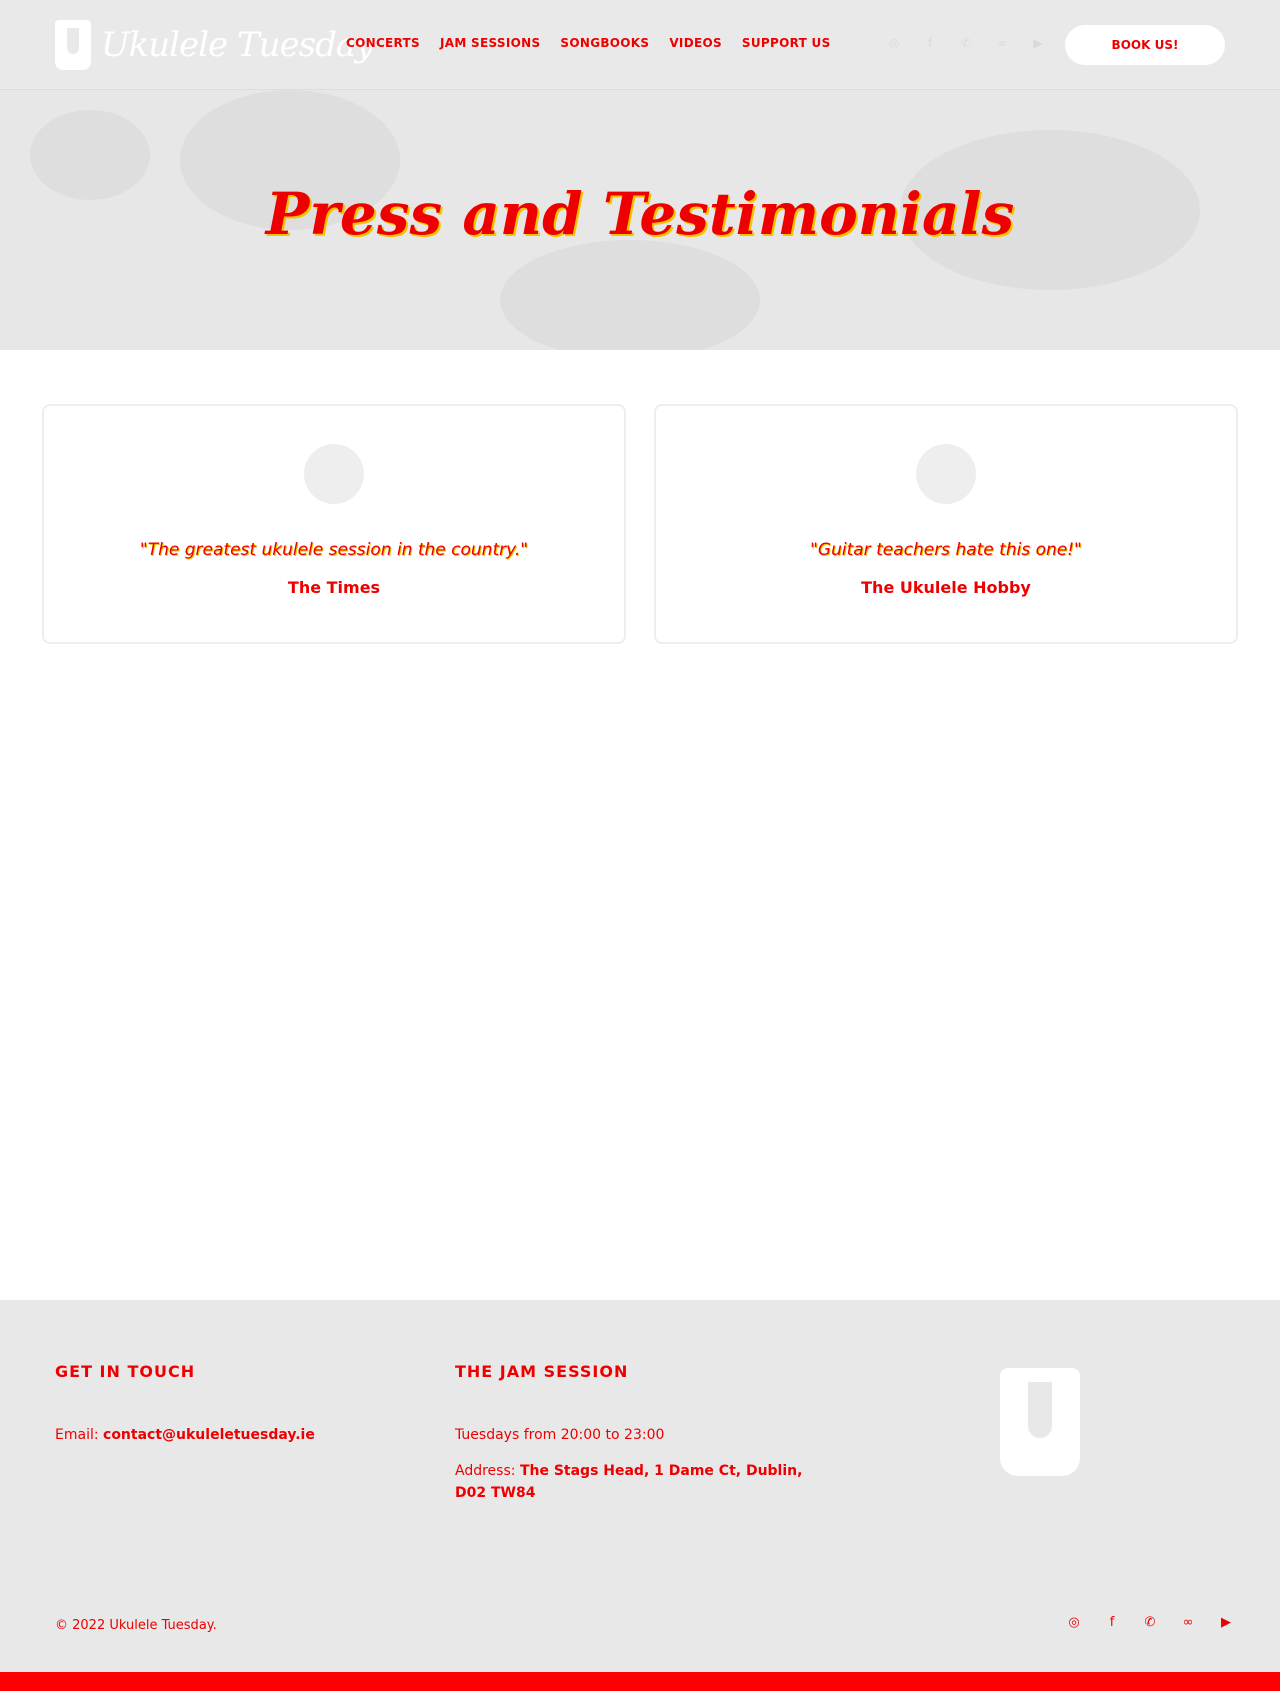  I want to click on header-social-links: ◎ f ✆ ∞ ▶, so click(966, 43).